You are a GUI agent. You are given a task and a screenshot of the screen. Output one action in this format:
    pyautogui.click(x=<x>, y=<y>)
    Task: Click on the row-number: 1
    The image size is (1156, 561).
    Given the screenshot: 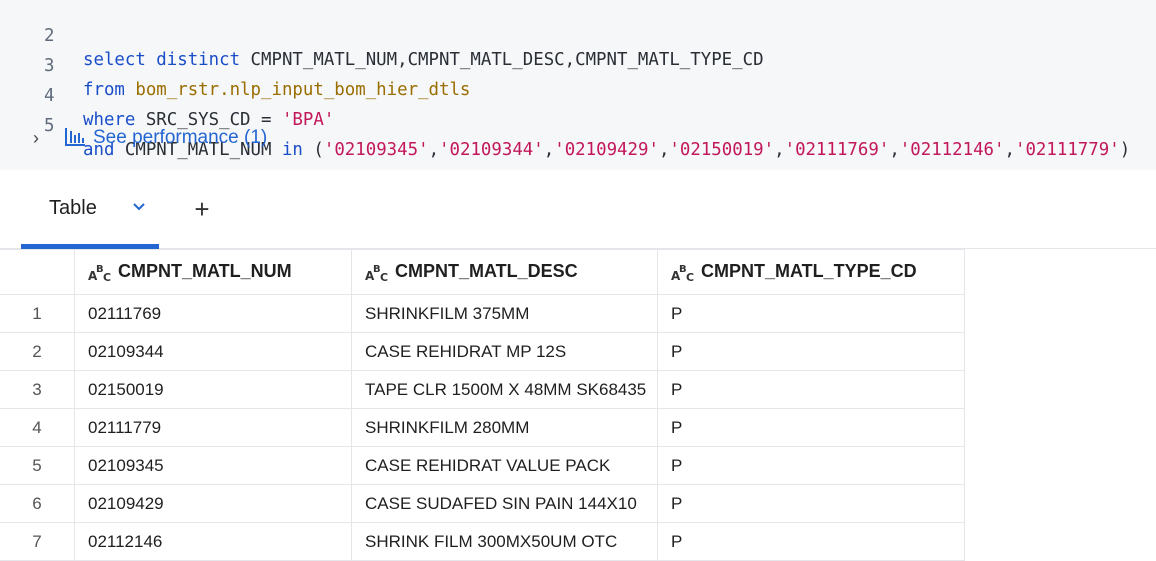 What is the action you would take?
    pyautogui.click(x=37, y=313)
    